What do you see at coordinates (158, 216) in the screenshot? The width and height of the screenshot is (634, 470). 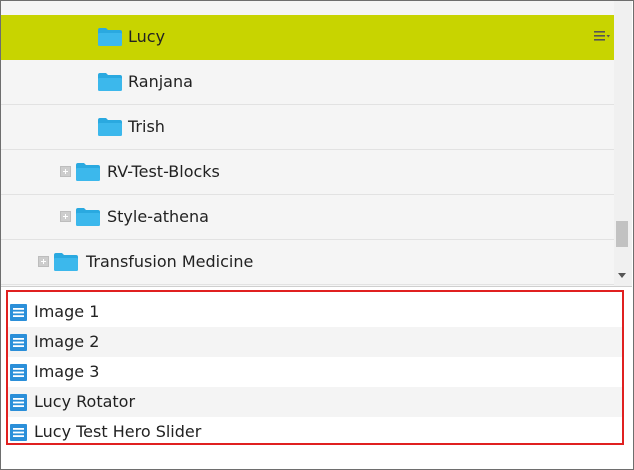 I see `tree-item-label: Style-athena` at bounding box center [158, 216].